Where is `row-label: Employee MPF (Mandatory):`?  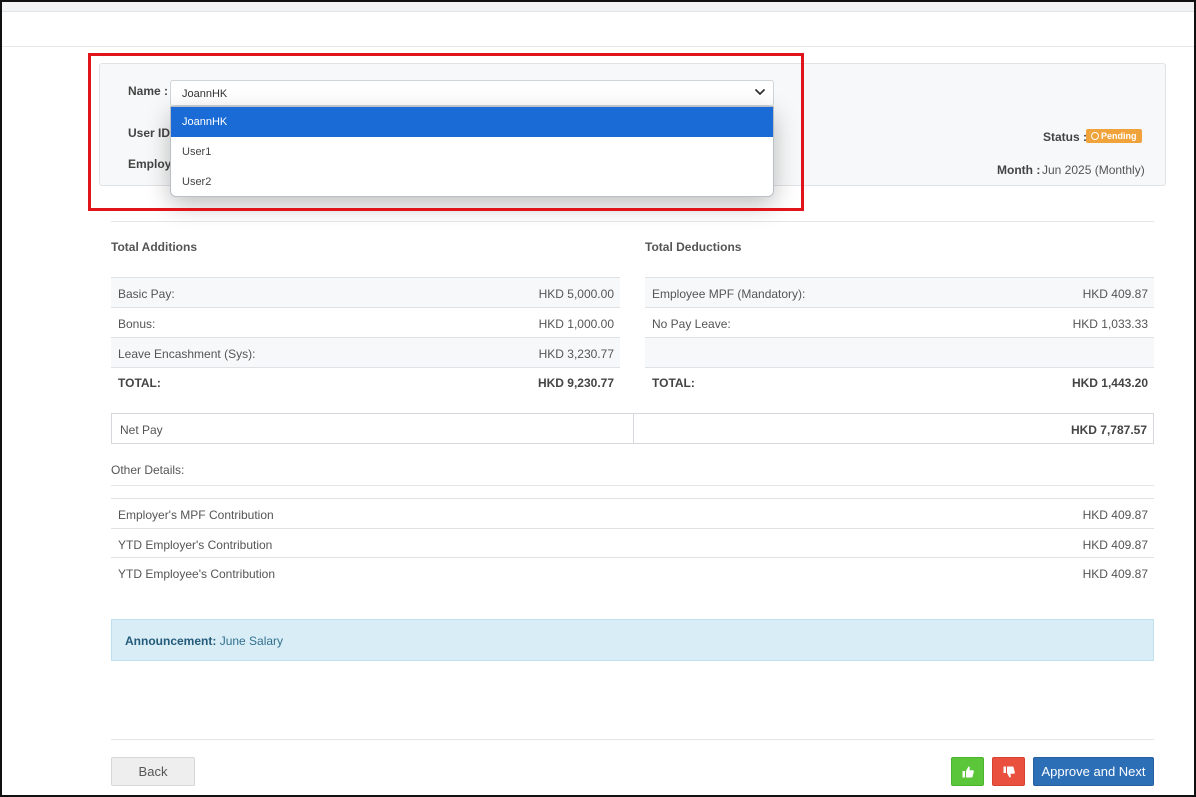
row-label: Employee MPF (Mandatory): is located at coordinates (729, 294).